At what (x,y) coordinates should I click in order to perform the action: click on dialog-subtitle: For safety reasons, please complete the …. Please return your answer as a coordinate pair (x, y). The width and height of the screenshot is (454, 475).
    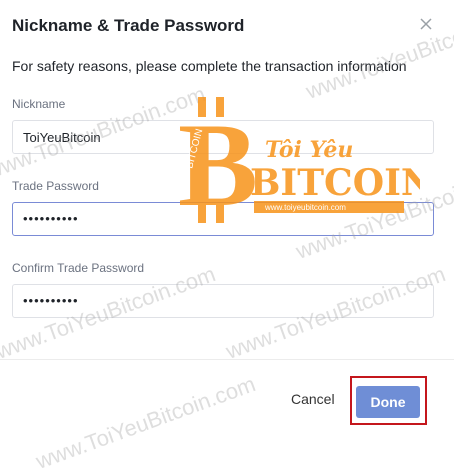
    Looking at the image, I should click on (209, 66).